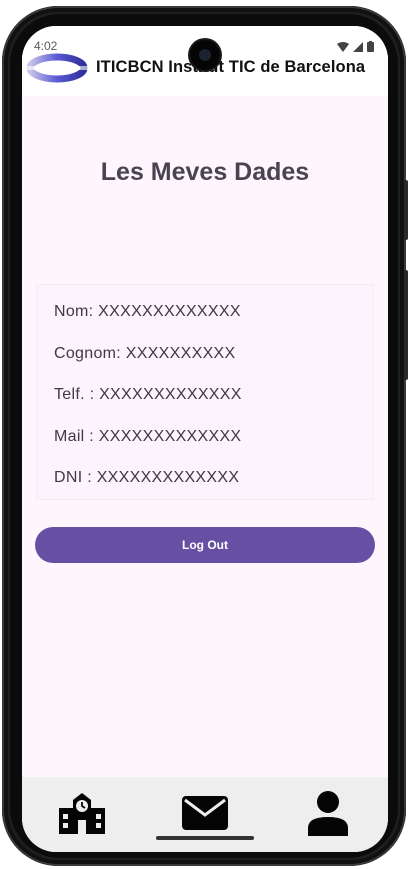  What do you see at coordinates (205, 838) in the screenshot?
I see `home-indicator` at bounding box center [205, 838].